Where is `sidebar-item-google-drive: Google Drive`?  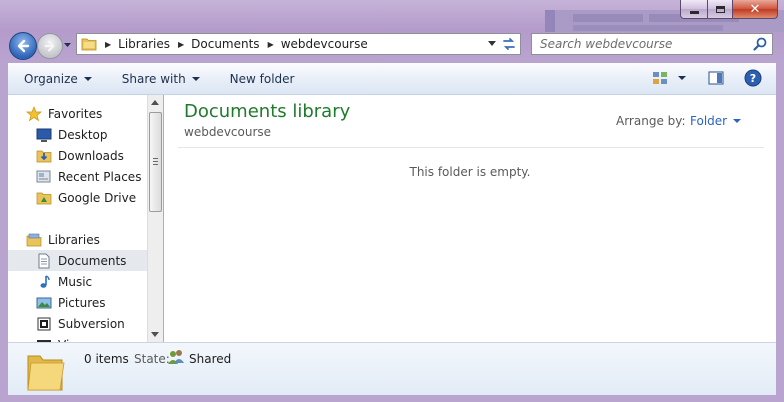
sidebar-item-google-drive: Google Drive is located at coordinates (77, 197).